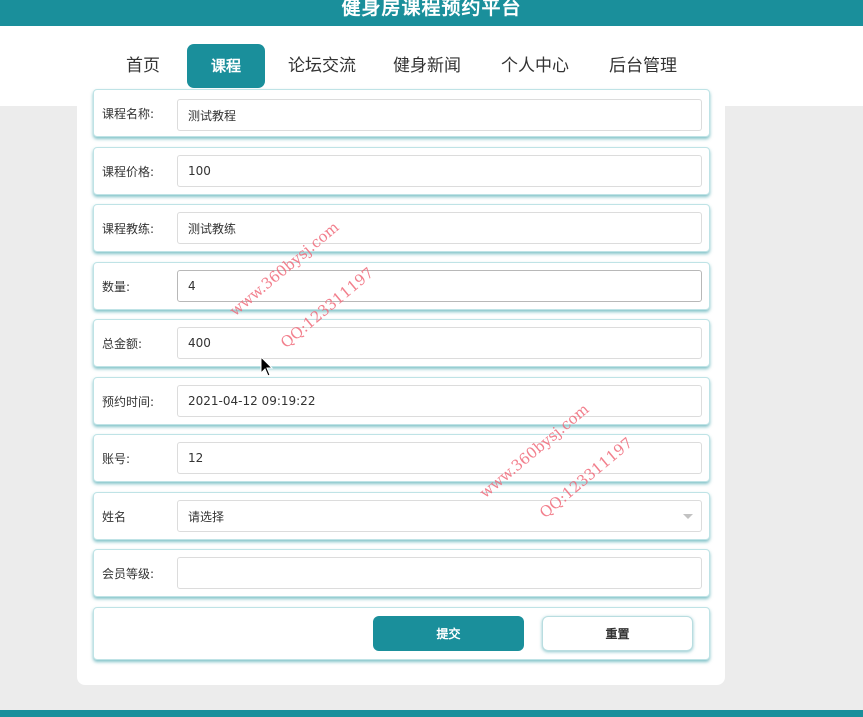  What do you see at coordinates (128, 113) in the screenshot?
I see `course-name-label: 课程名称:` at bounding box center [128, 113].